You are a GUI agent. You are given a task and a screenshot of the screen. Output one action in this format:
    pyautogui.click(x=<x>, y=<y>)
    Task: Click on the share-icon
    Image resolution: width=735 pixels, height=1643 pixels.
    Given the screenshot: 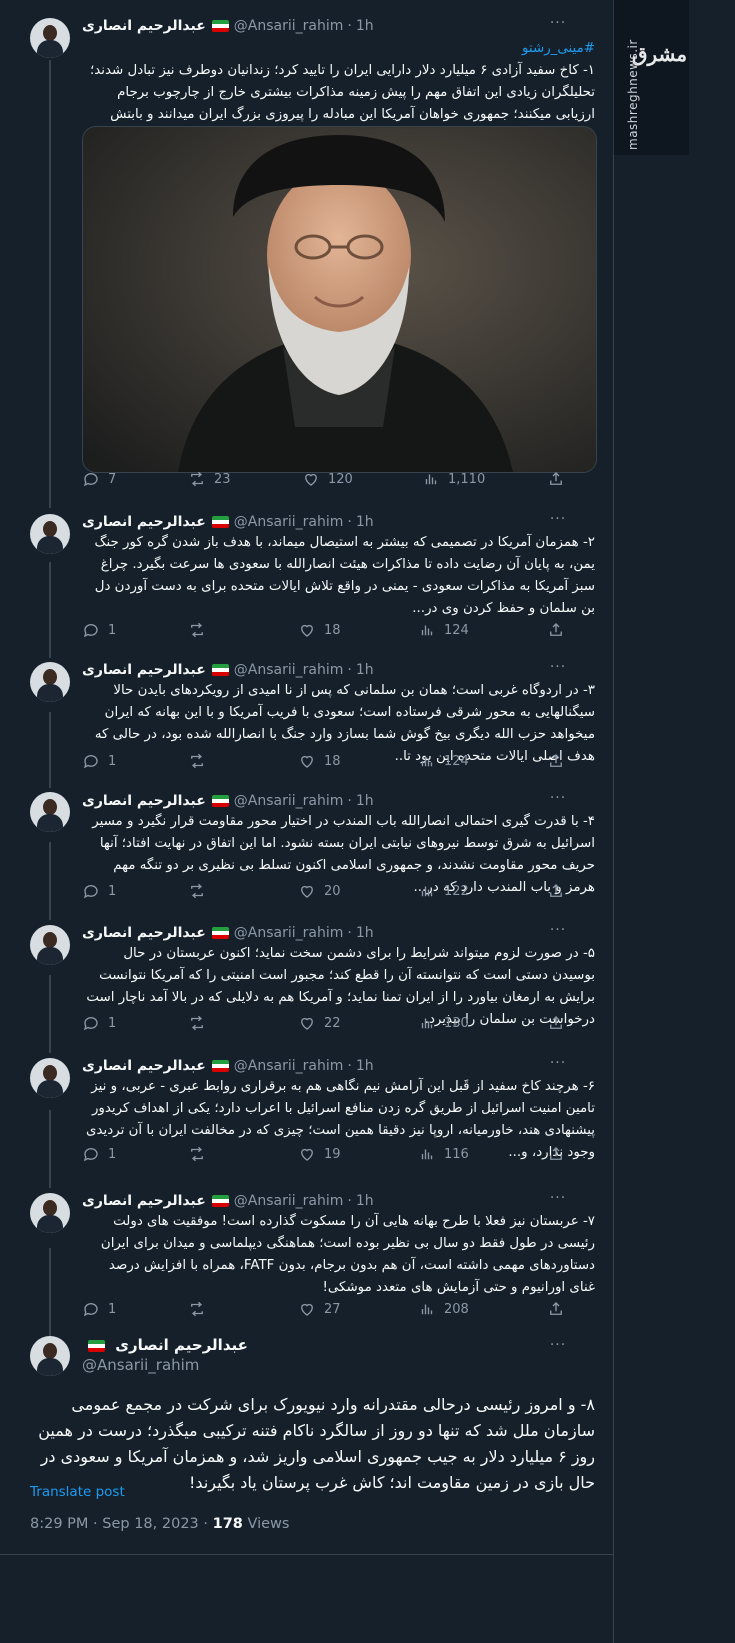 What is the action you would take?
    pyautogui.click(x=556, y=1153)
    